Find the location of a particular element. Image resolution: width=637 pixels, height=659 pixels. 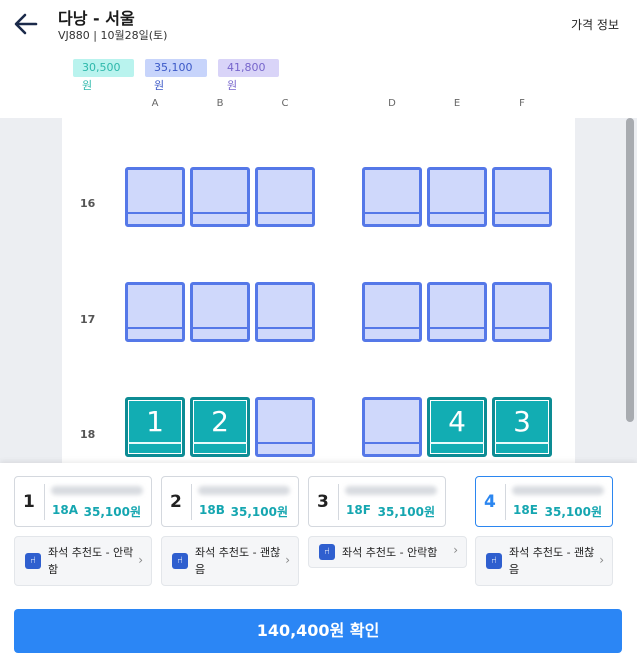

seat-17d is located at coordinates (392, 312).